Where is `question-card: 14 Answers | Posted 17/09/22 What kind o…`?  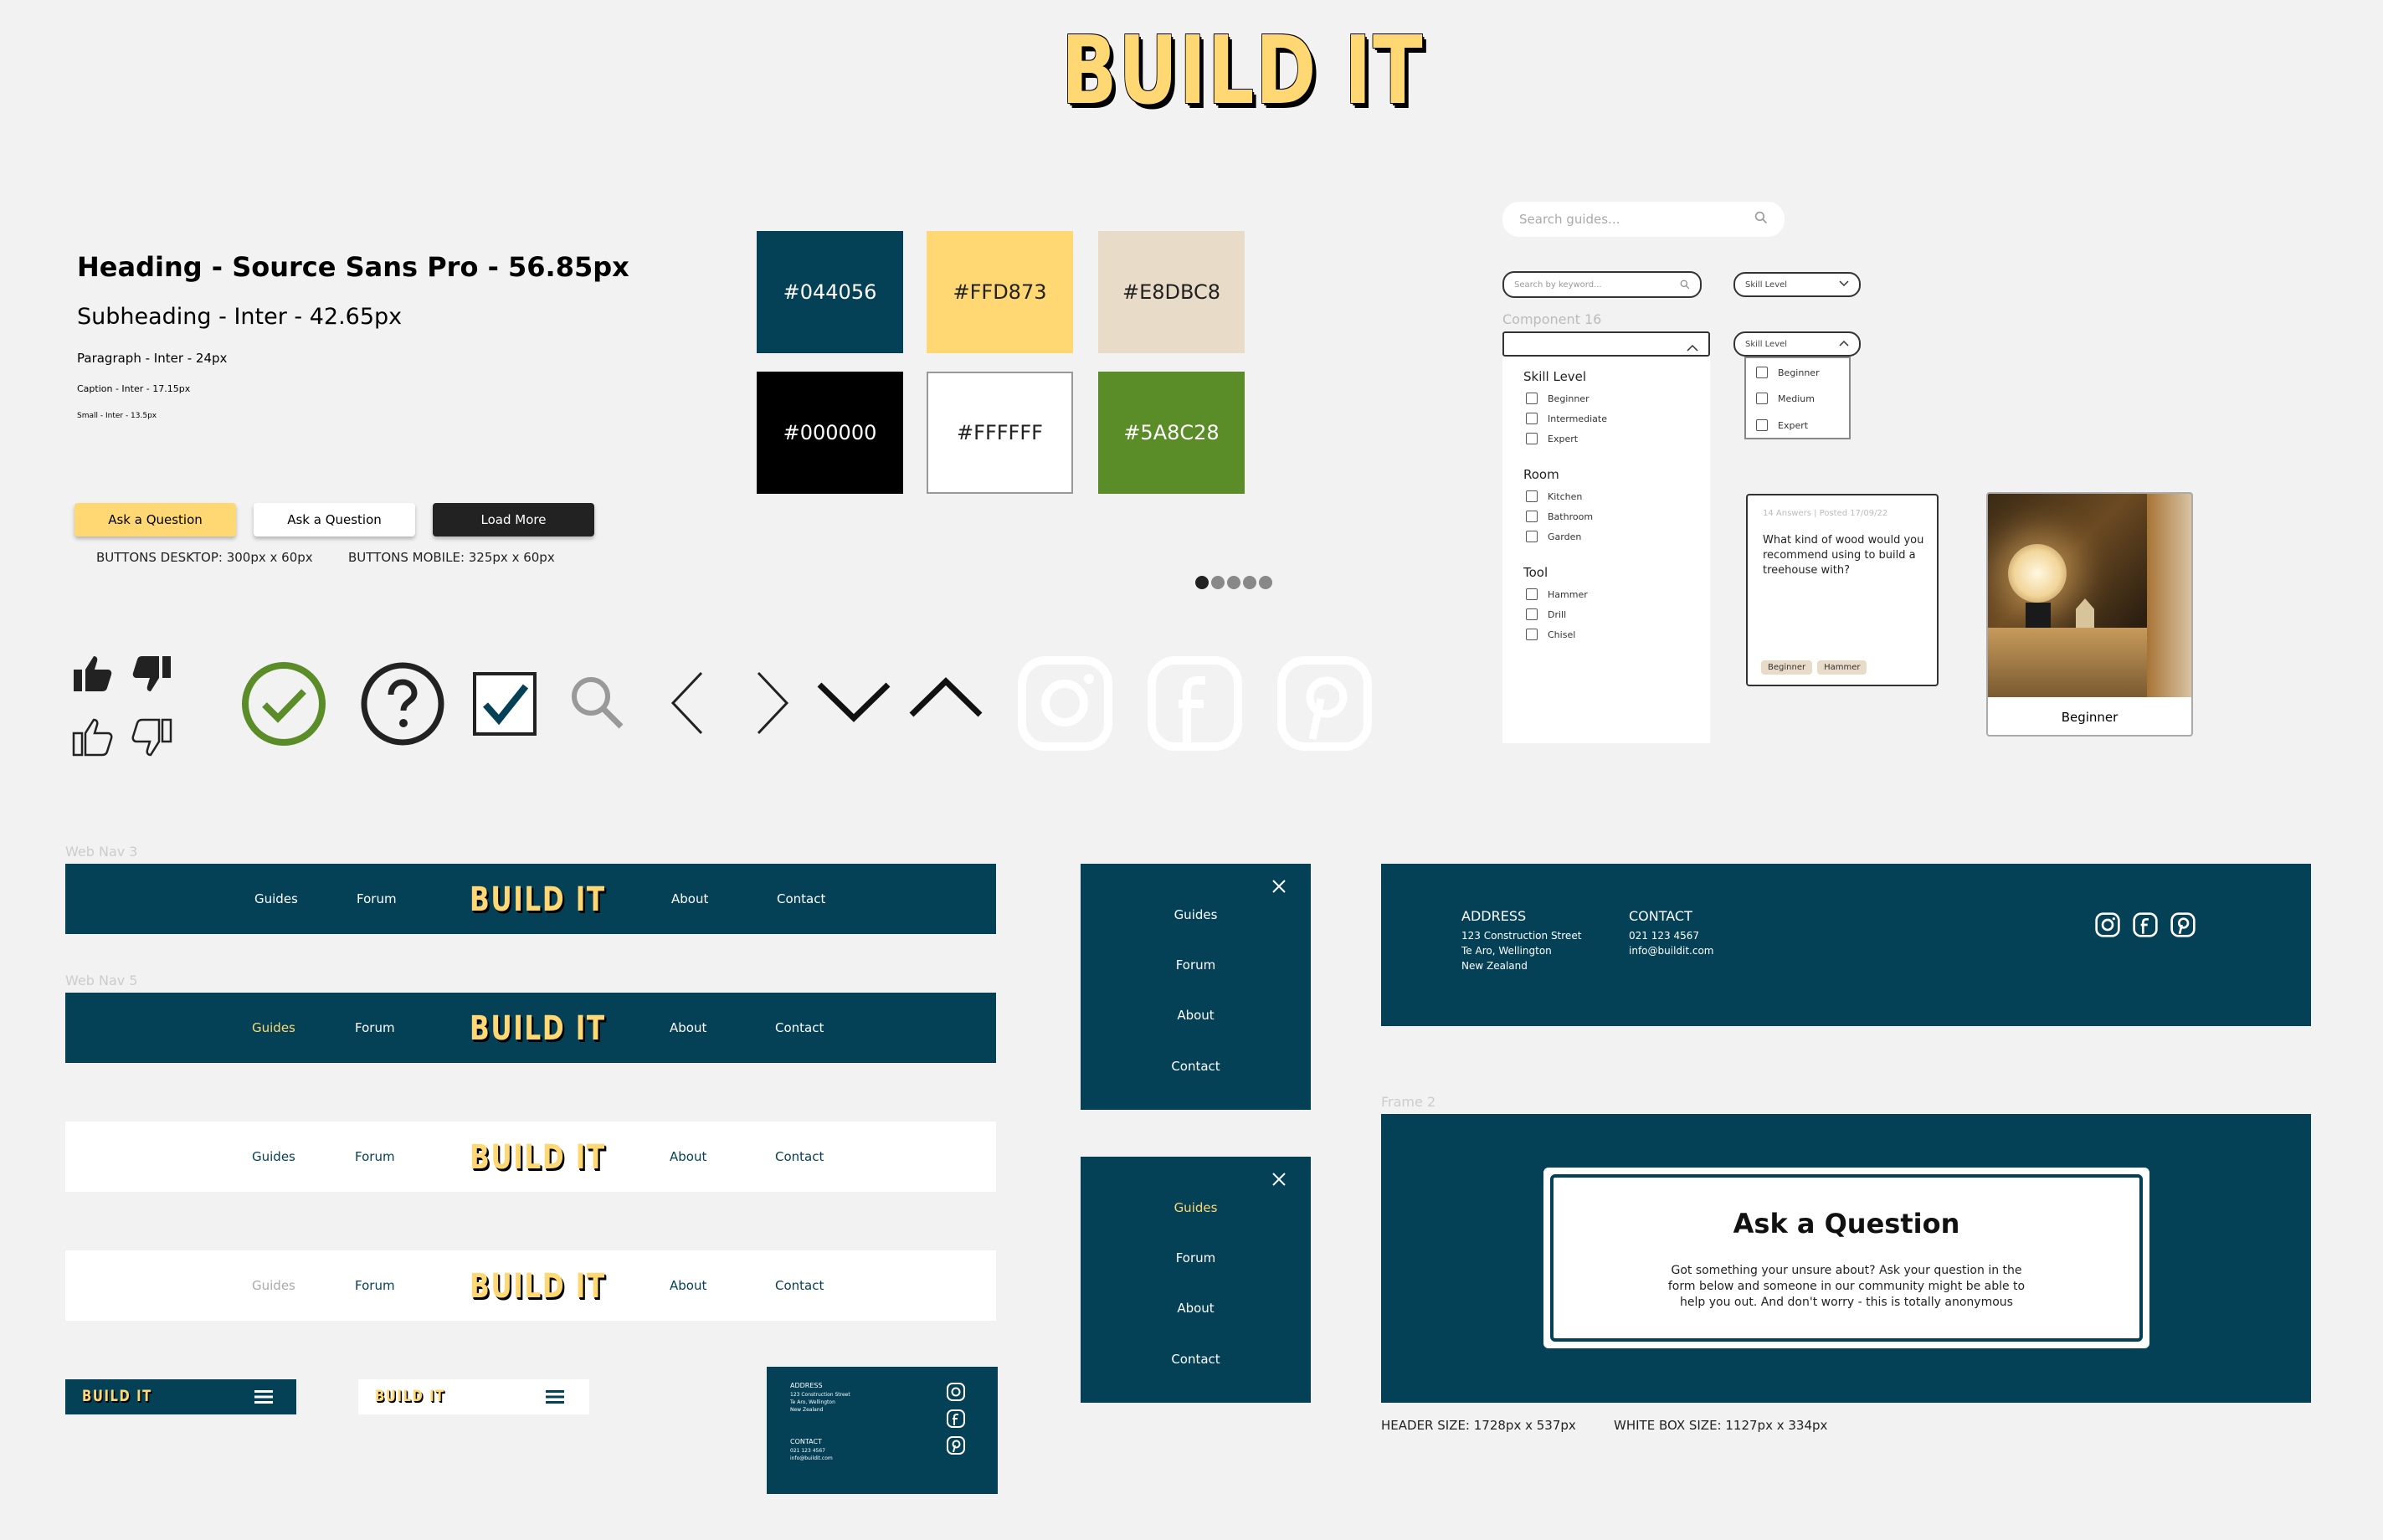 question-card: 14 Answers | Posted 17/09/22 What kind o… is located at coordinates (1843, 590).